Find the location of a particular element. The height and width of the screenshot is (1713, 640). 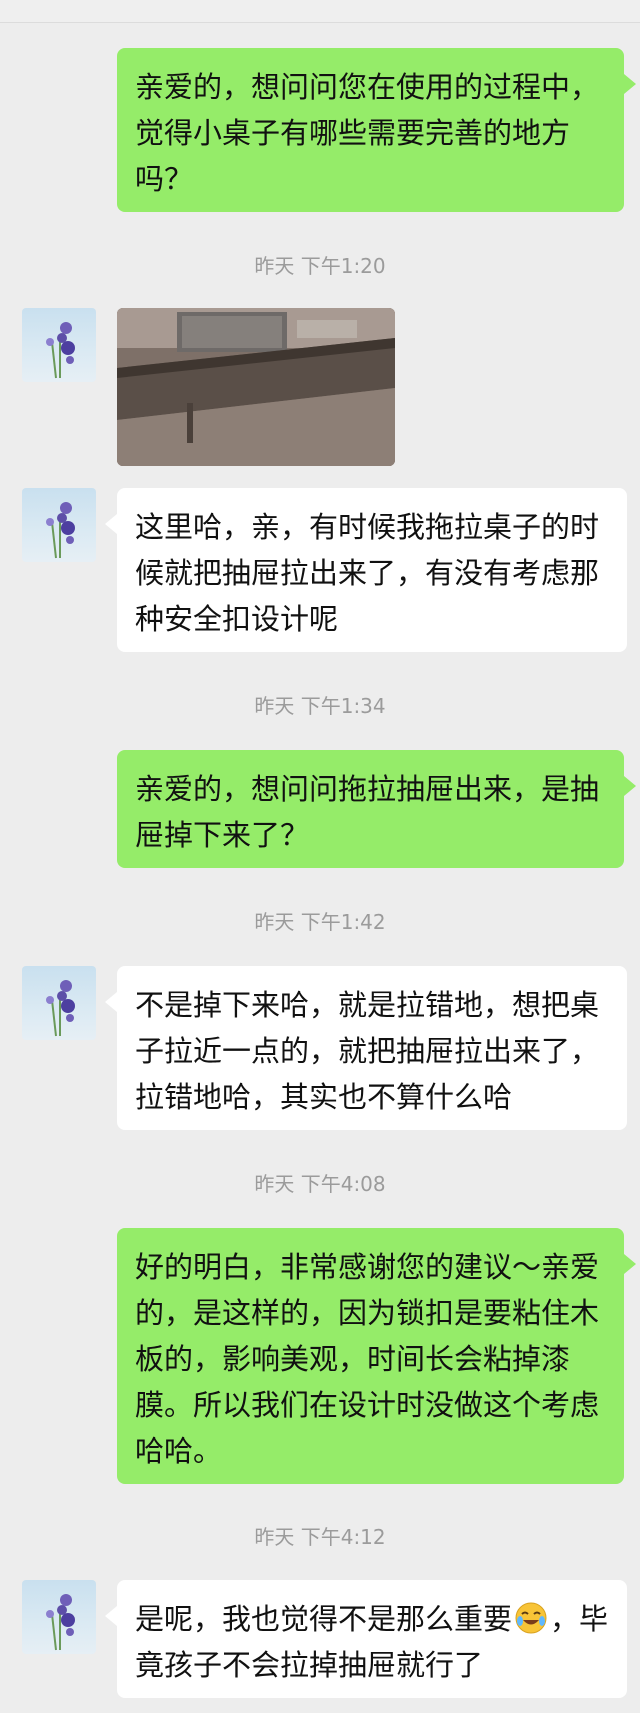

outgoing-message-bubble: 亲爱的，想问问拖拉抽屉出来，是抽屉掉下来了？ is located at coordinates (370, 809).